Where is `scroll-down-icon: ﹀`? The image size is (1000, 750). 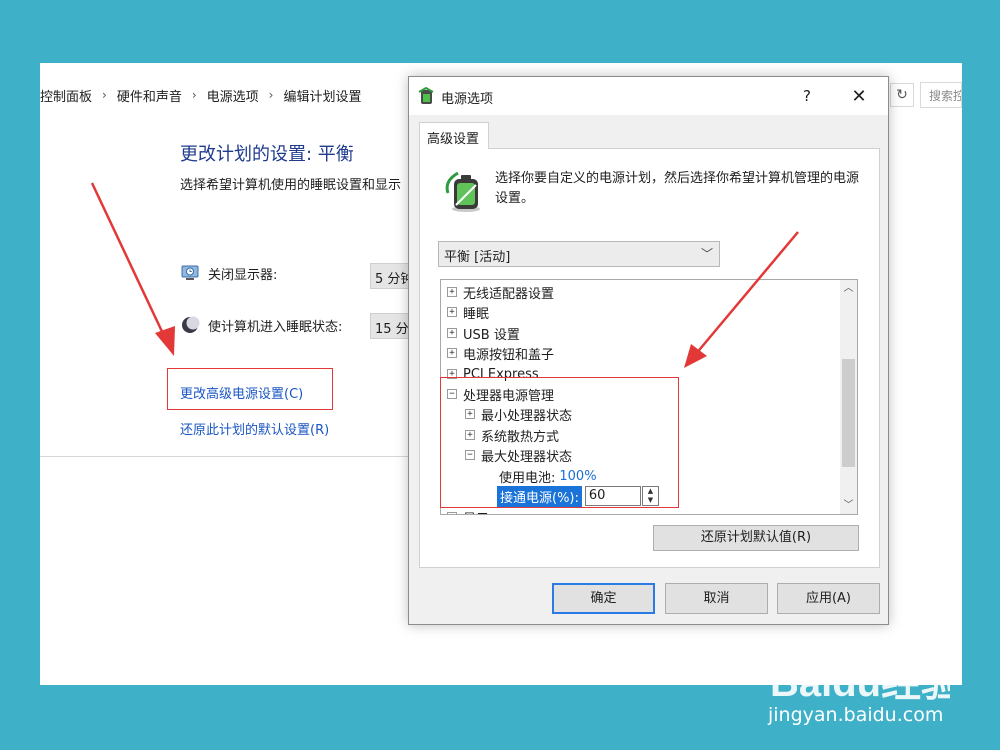 scroll-down-icon: ﹀ is located at coordinates (848, 505).